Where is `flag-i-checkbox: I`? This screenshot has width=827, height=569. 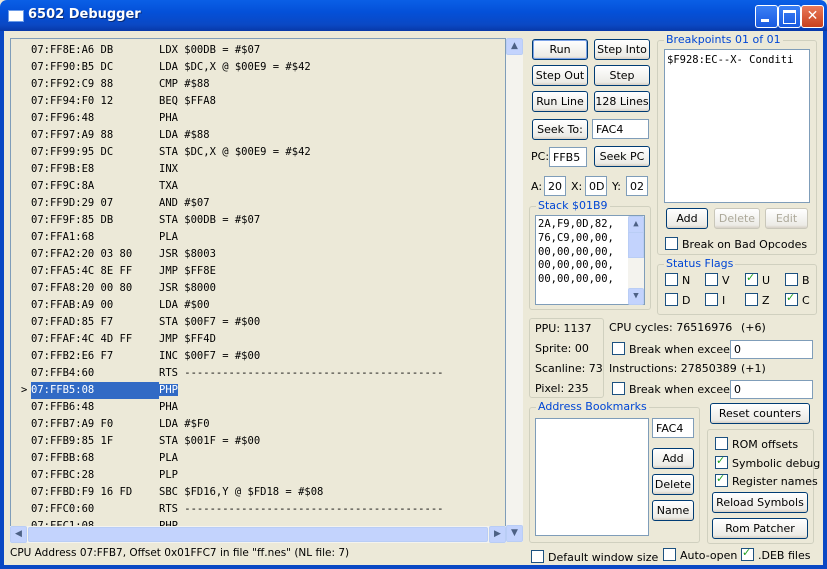 flag-i-checkbox: I is located at coordinates (715, 300).